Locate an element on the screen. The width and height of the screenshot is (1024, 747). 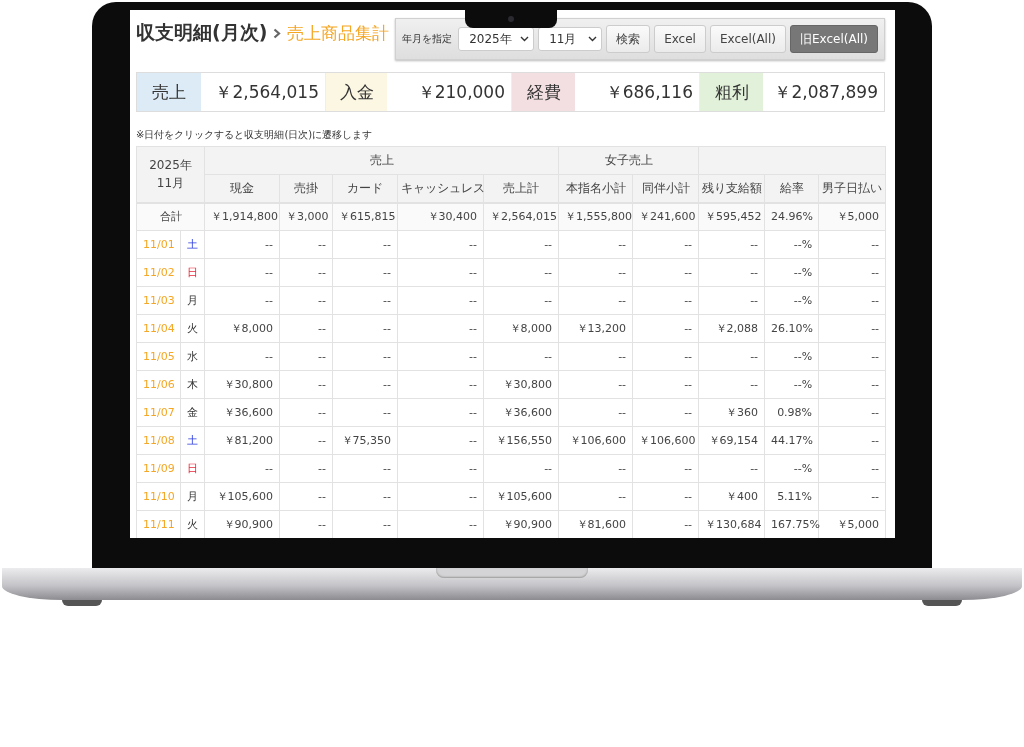
chevron-right-icon is located at coordinates (277, 33).